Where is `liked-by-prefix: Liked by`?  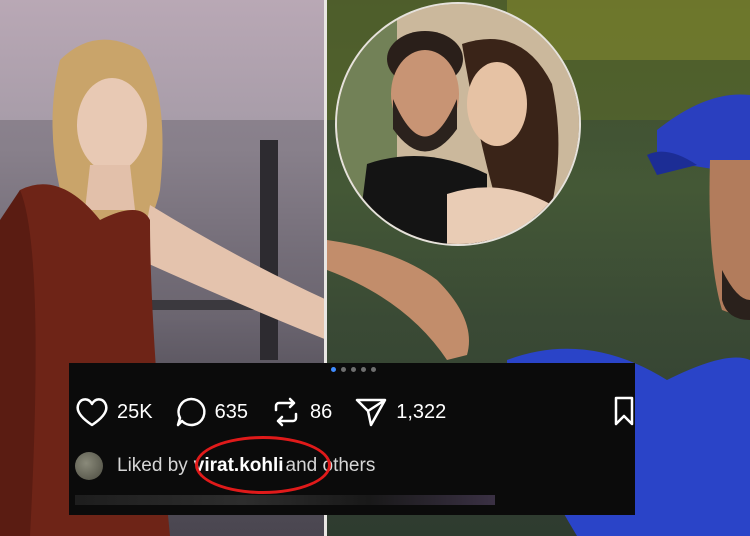 liked-by-prefix: Liked by is located at coordinates (152, 465).